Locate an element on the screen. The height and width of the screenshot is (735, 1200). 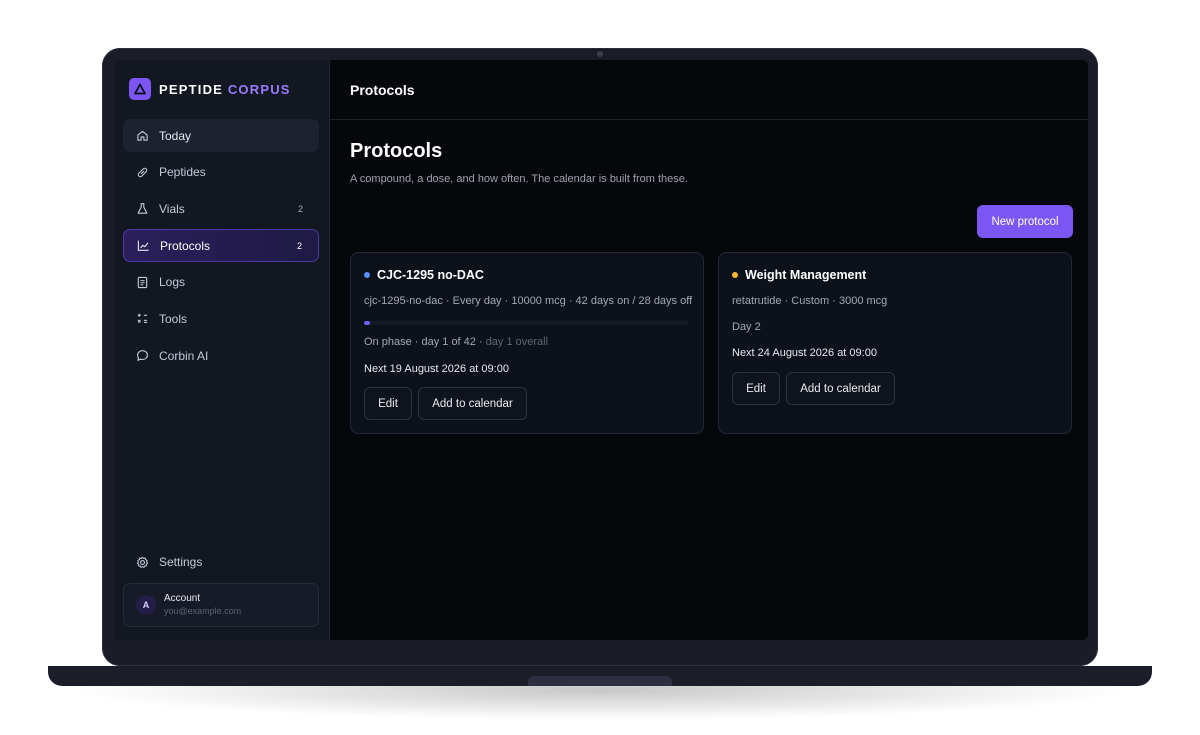
protocol-summary: retatrutide · Custom · 3000 mcg is located at coordinates (810, 301).